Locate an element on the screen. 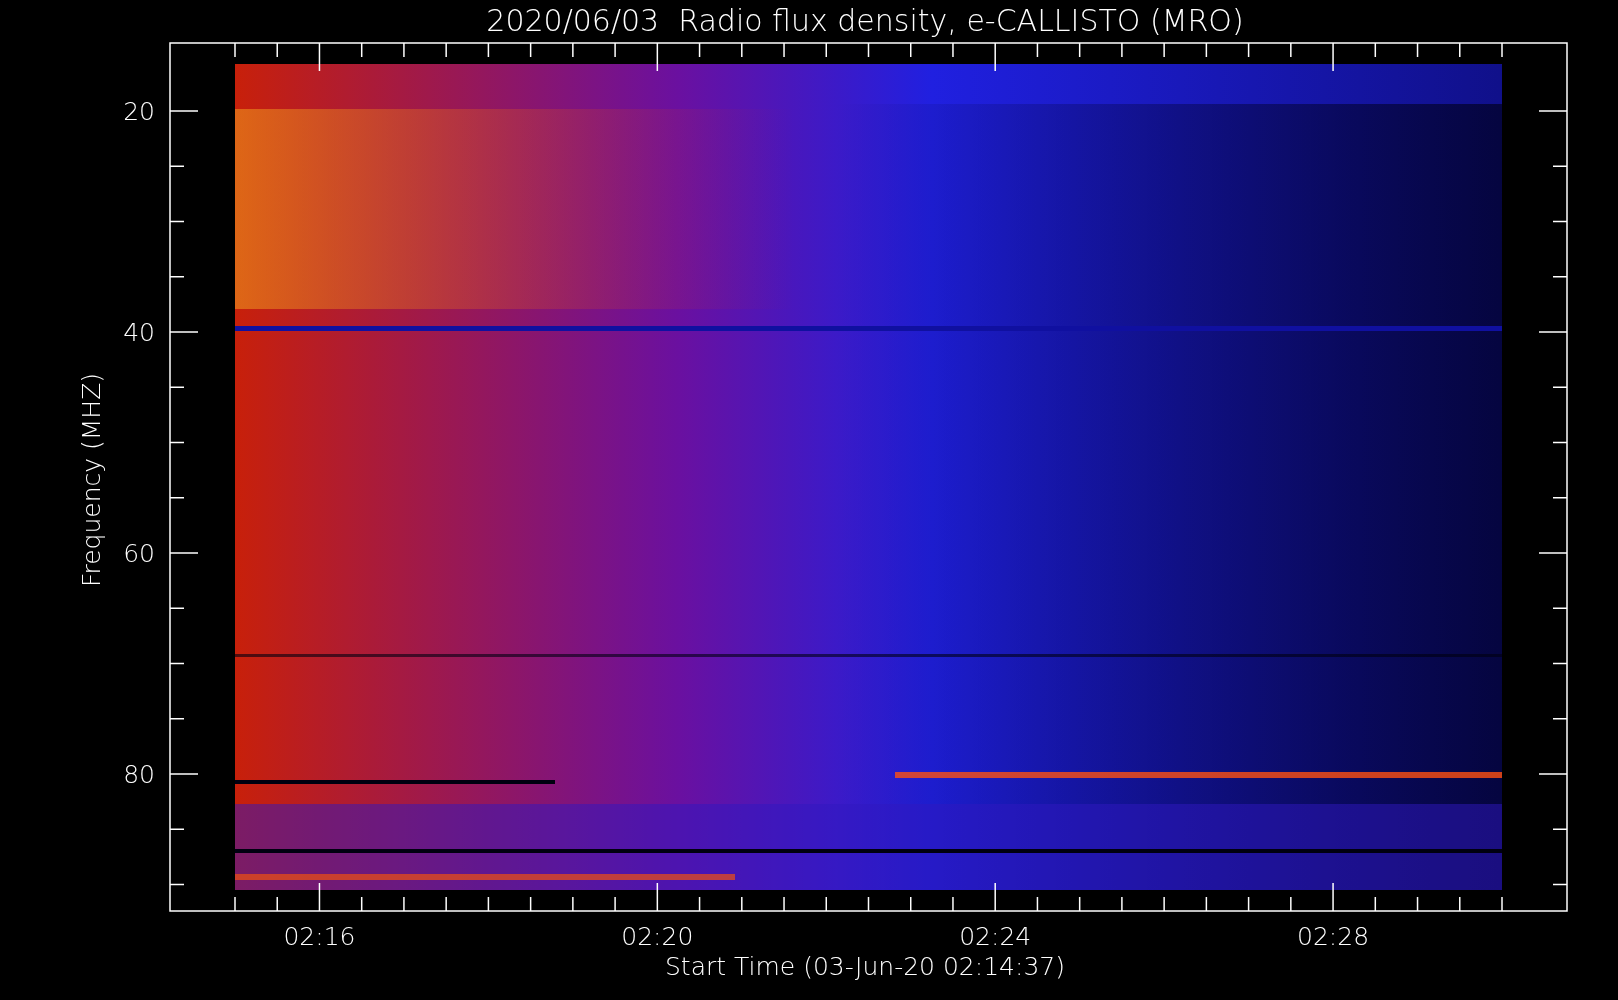  tick-label: 02:16 is located at coordinates (319, 936).